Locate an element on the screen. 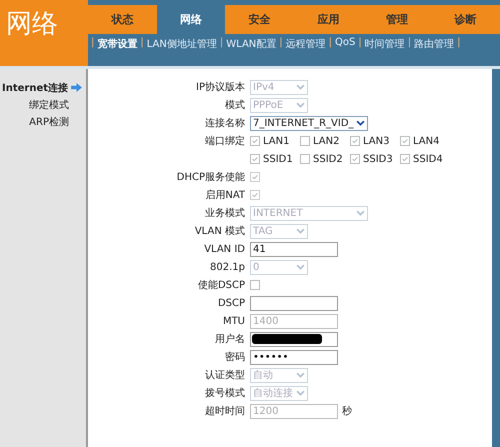 Image resolution: width=500 pixels, height=447 pixels. nav-tab: 状态 is located at coordinates (122, 19).